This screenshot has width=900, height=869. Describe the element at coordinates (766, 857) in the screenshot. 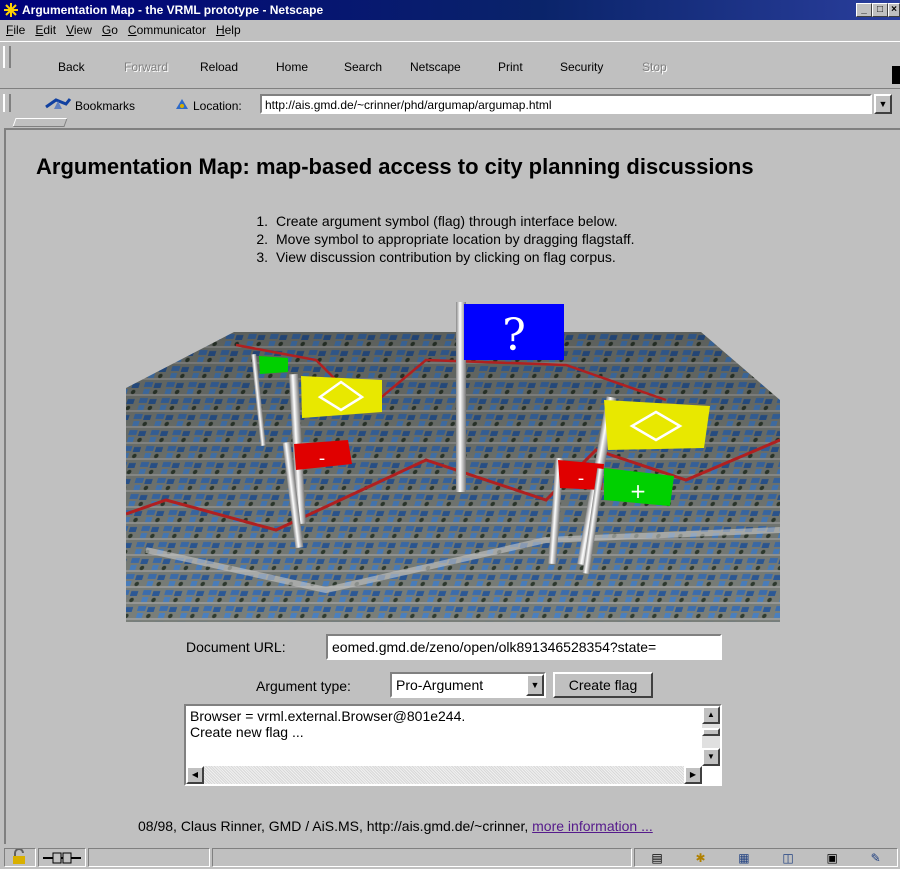

I see `component-bar: ▤ ✱ ▦ ◫ ▣ ✎` at that location.